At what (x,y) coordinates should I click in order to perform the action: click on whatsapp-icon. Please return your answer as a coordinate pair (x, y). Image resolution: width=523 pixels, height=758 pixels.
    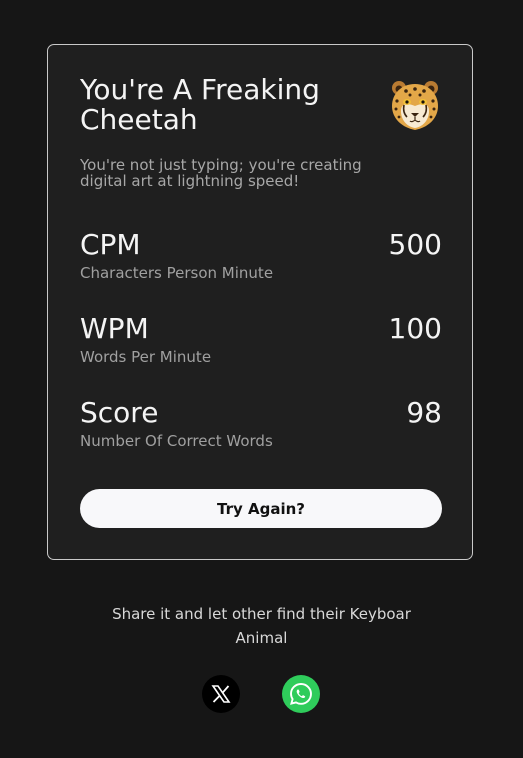
    Looking at the image, I should click on (301, 694).